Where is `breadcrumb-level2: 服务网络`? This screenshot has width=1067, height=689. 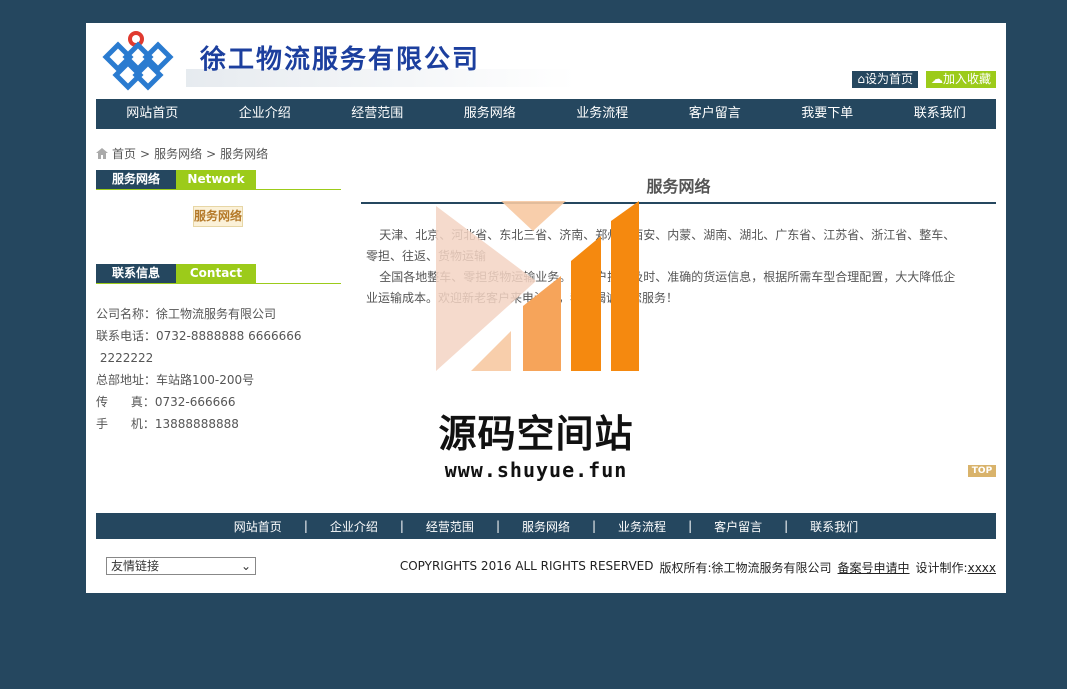
breadcrumb-level2: 服务网络 is located at coordinates (244, 153).